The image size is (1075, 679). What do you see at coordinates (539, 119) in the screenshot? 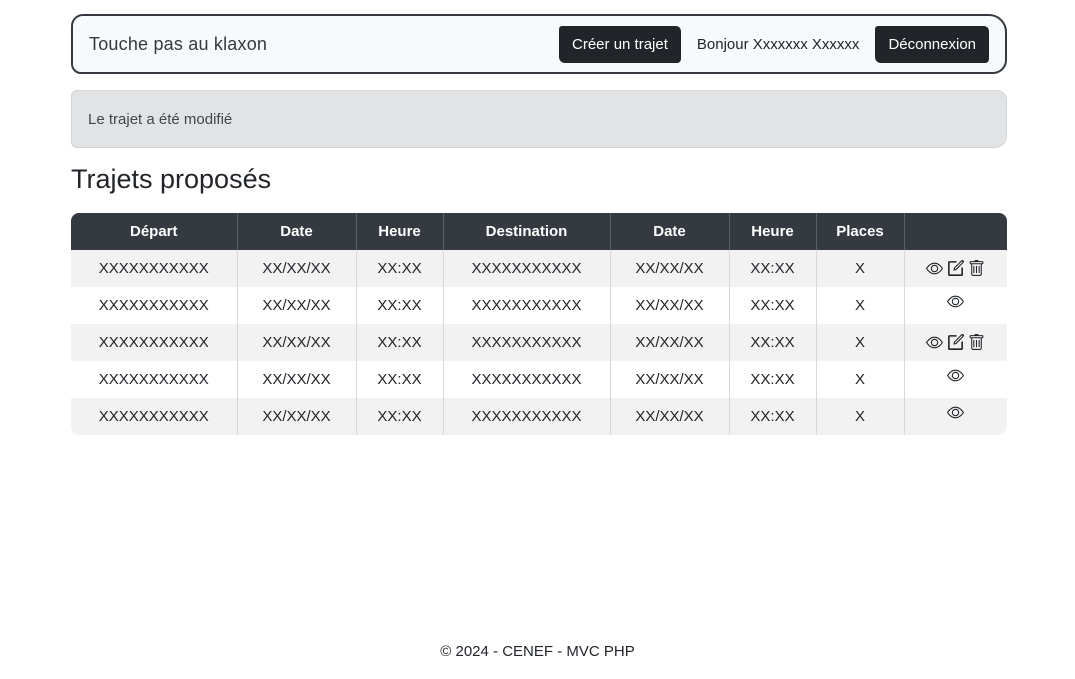
I see `status-alert: Le trajet a été modifié` at bounding box center [539, 119].